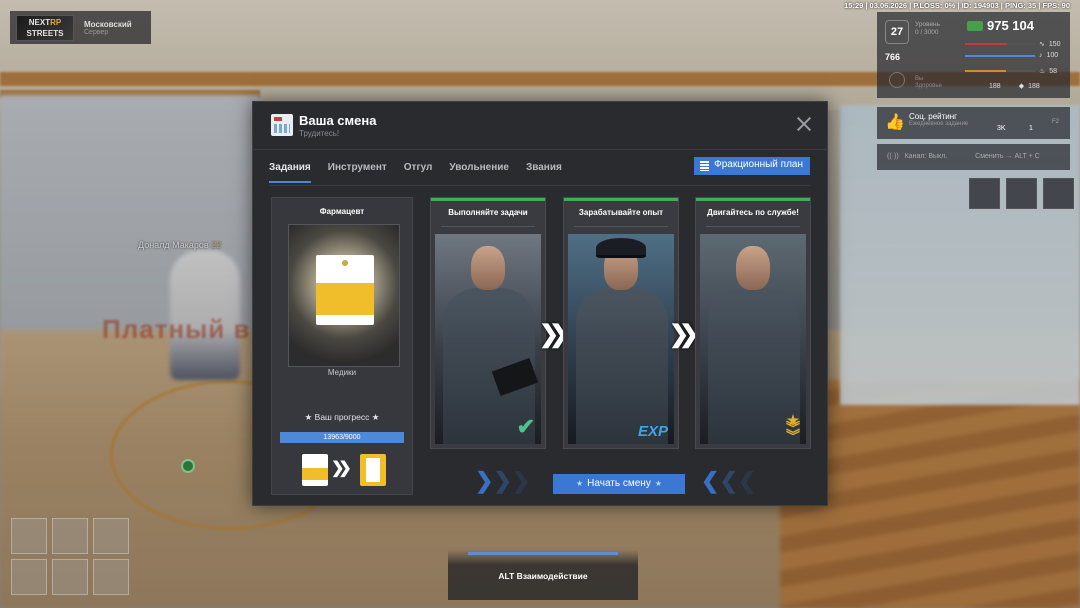 The height and width of the screenshot is (608, 1080). What do you see at coordinates (342, 211) in the screenshot?
I see `rank-title: Фармацевт` at bounding box center [342, 211].